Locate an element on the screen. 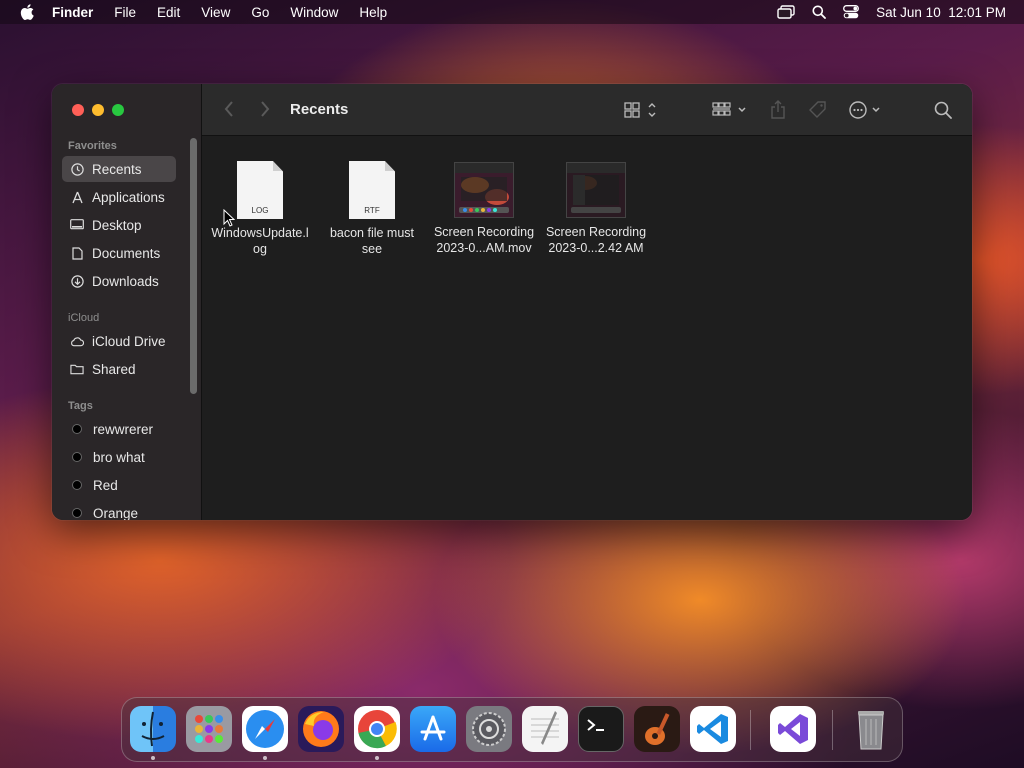 This screenshot has height=768, width=1024. dock-garageband-icon is located at coordinates (657, 729).